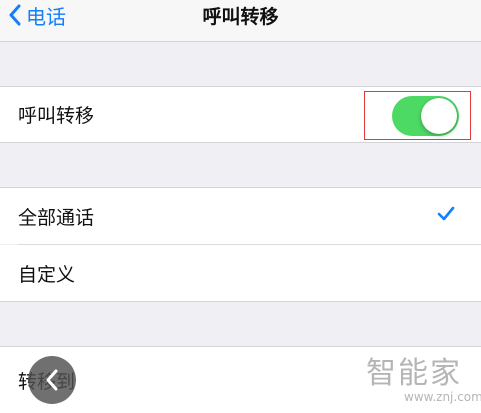 This screenshot has width=481, height=413. I want to click on option-label: 全部通话, so click(56, 217).